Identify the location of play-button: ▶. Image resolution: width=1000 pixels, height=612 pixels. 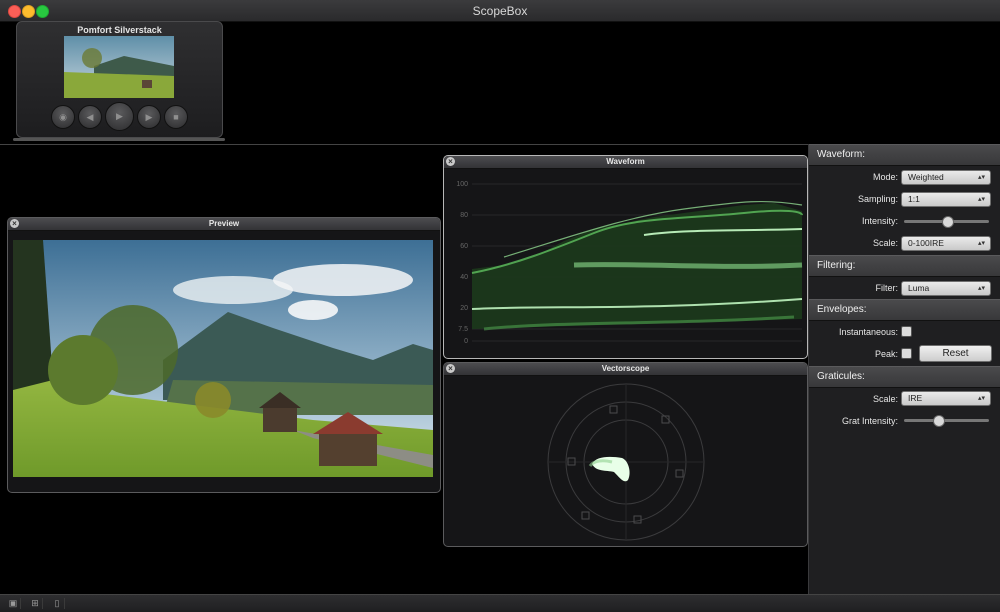
(119, 116).